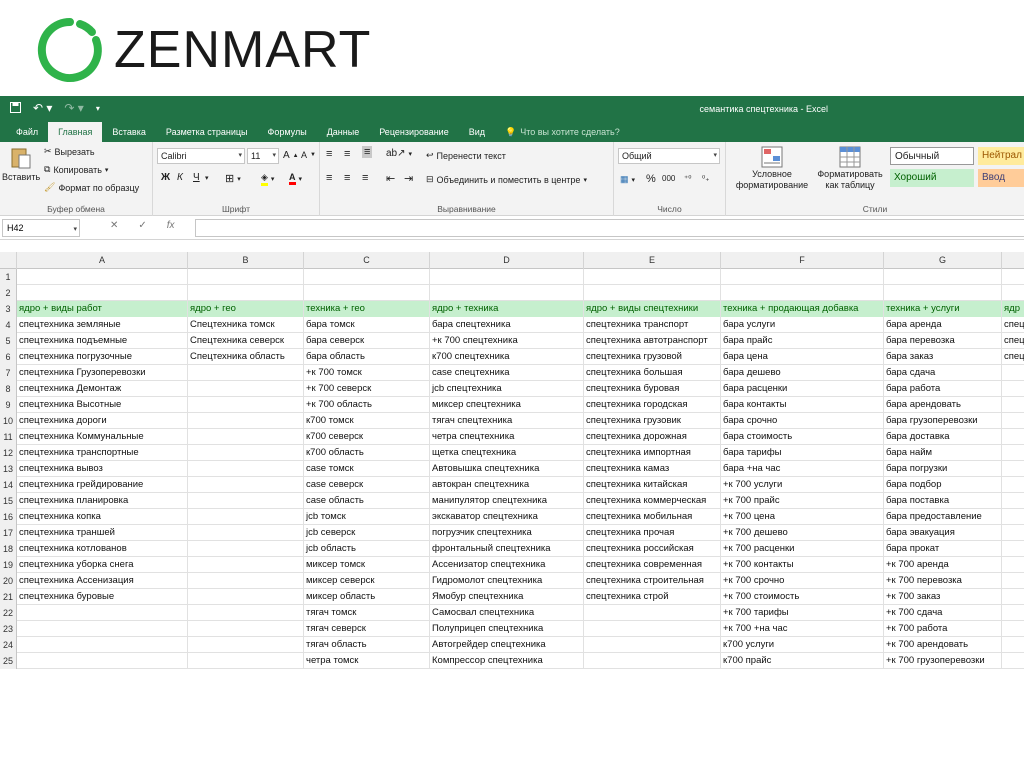  I want to click on cell: спецтехника вывоз, so click(102, 469).